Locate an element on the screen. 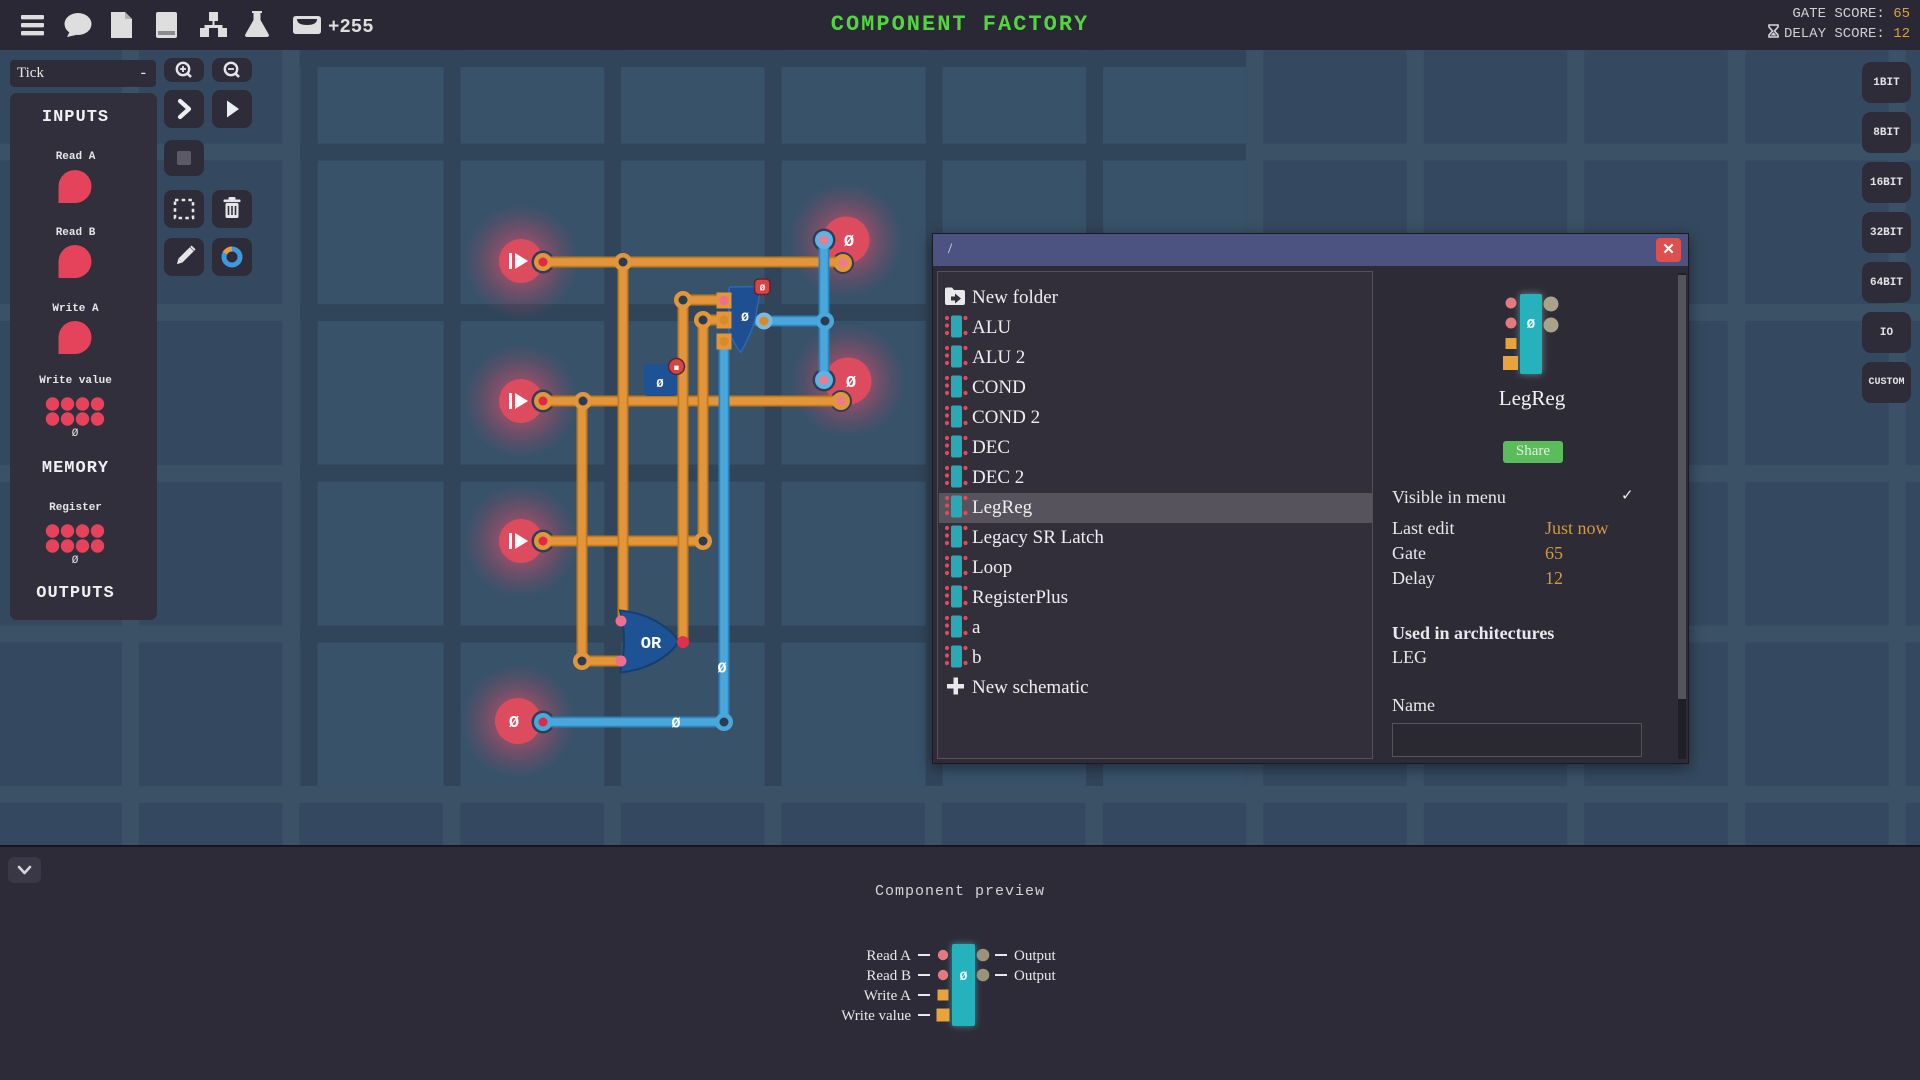  svg-text: OR is located at coordinates (651, 644).